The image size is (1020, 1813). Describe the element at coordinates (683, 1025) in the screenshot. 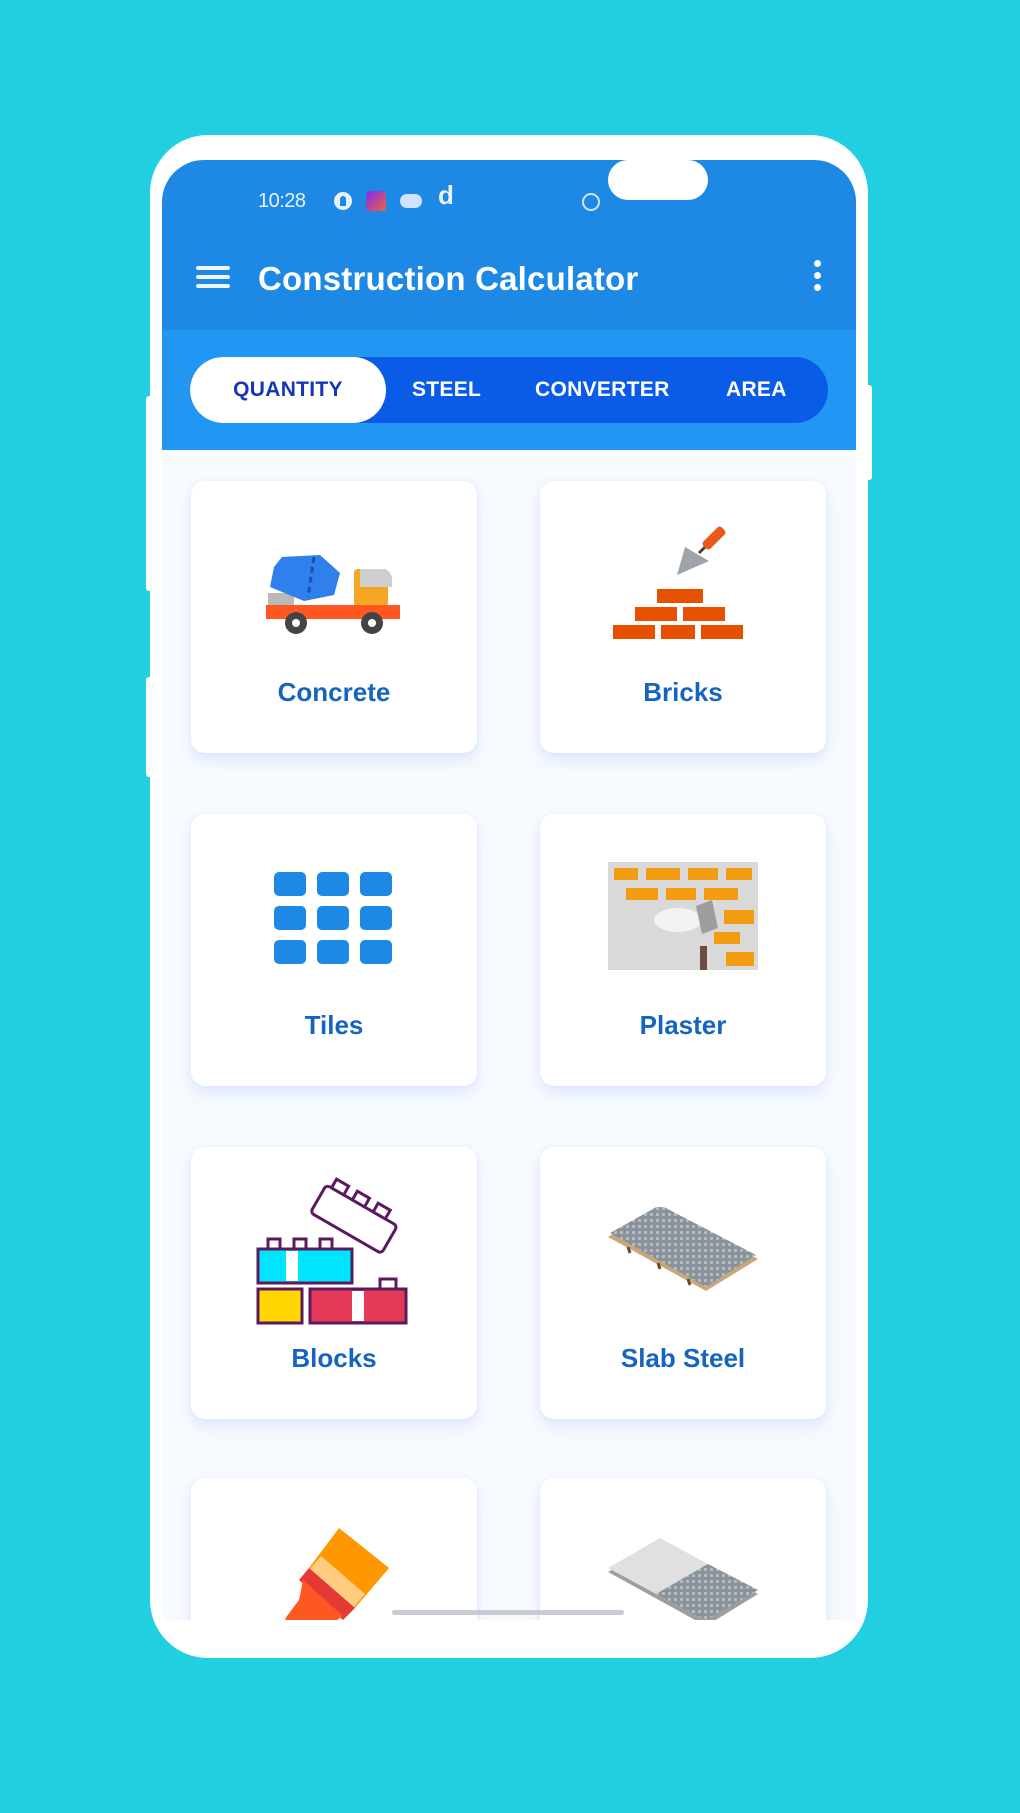

I see `card-label: Plaster` at that location.